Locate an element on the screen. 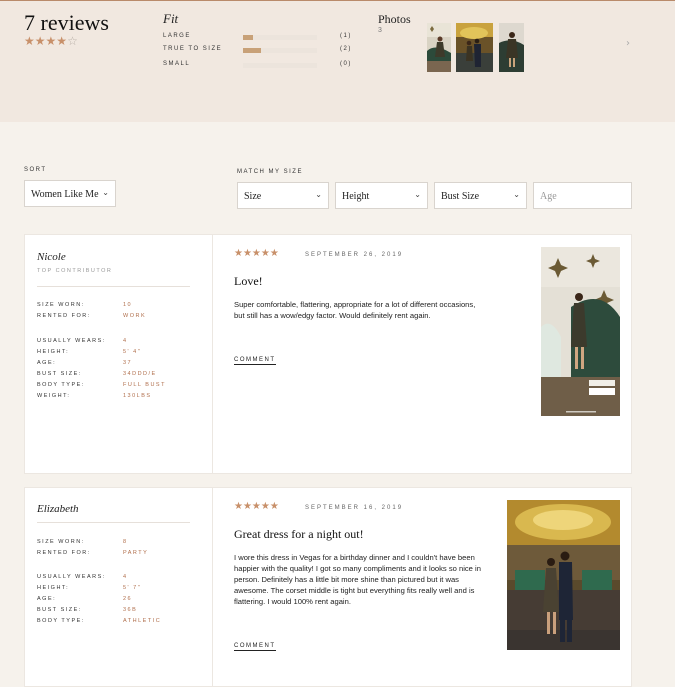  attribute-value: 37 is located at coordinates (128, 363).